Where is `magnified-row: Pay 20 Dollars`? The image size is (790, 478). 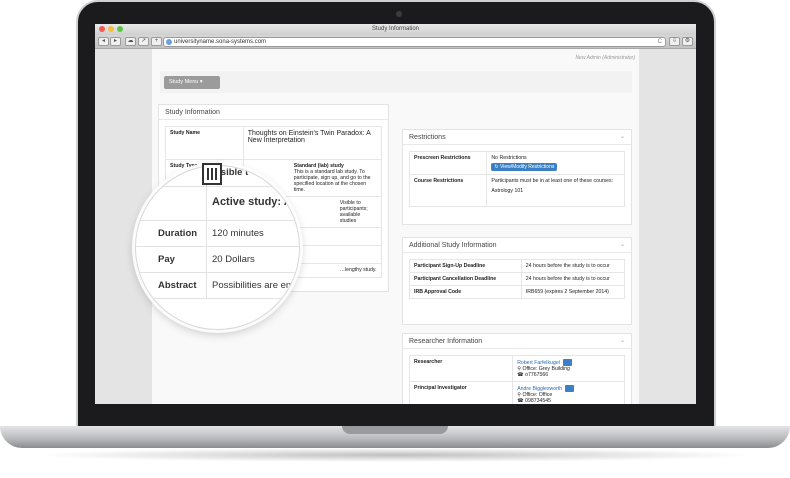 magnified-row: Pay 20 Dollars is located at coordinates (217, 259).